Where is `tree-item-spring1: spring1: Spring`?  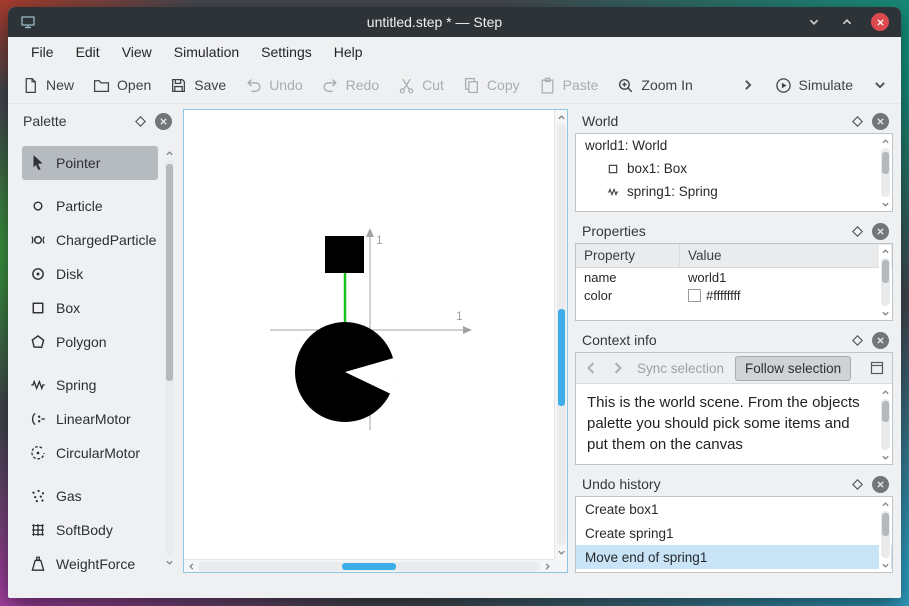 tree-item-spring1: spring1: Spring is located at coordinates (734, 191).